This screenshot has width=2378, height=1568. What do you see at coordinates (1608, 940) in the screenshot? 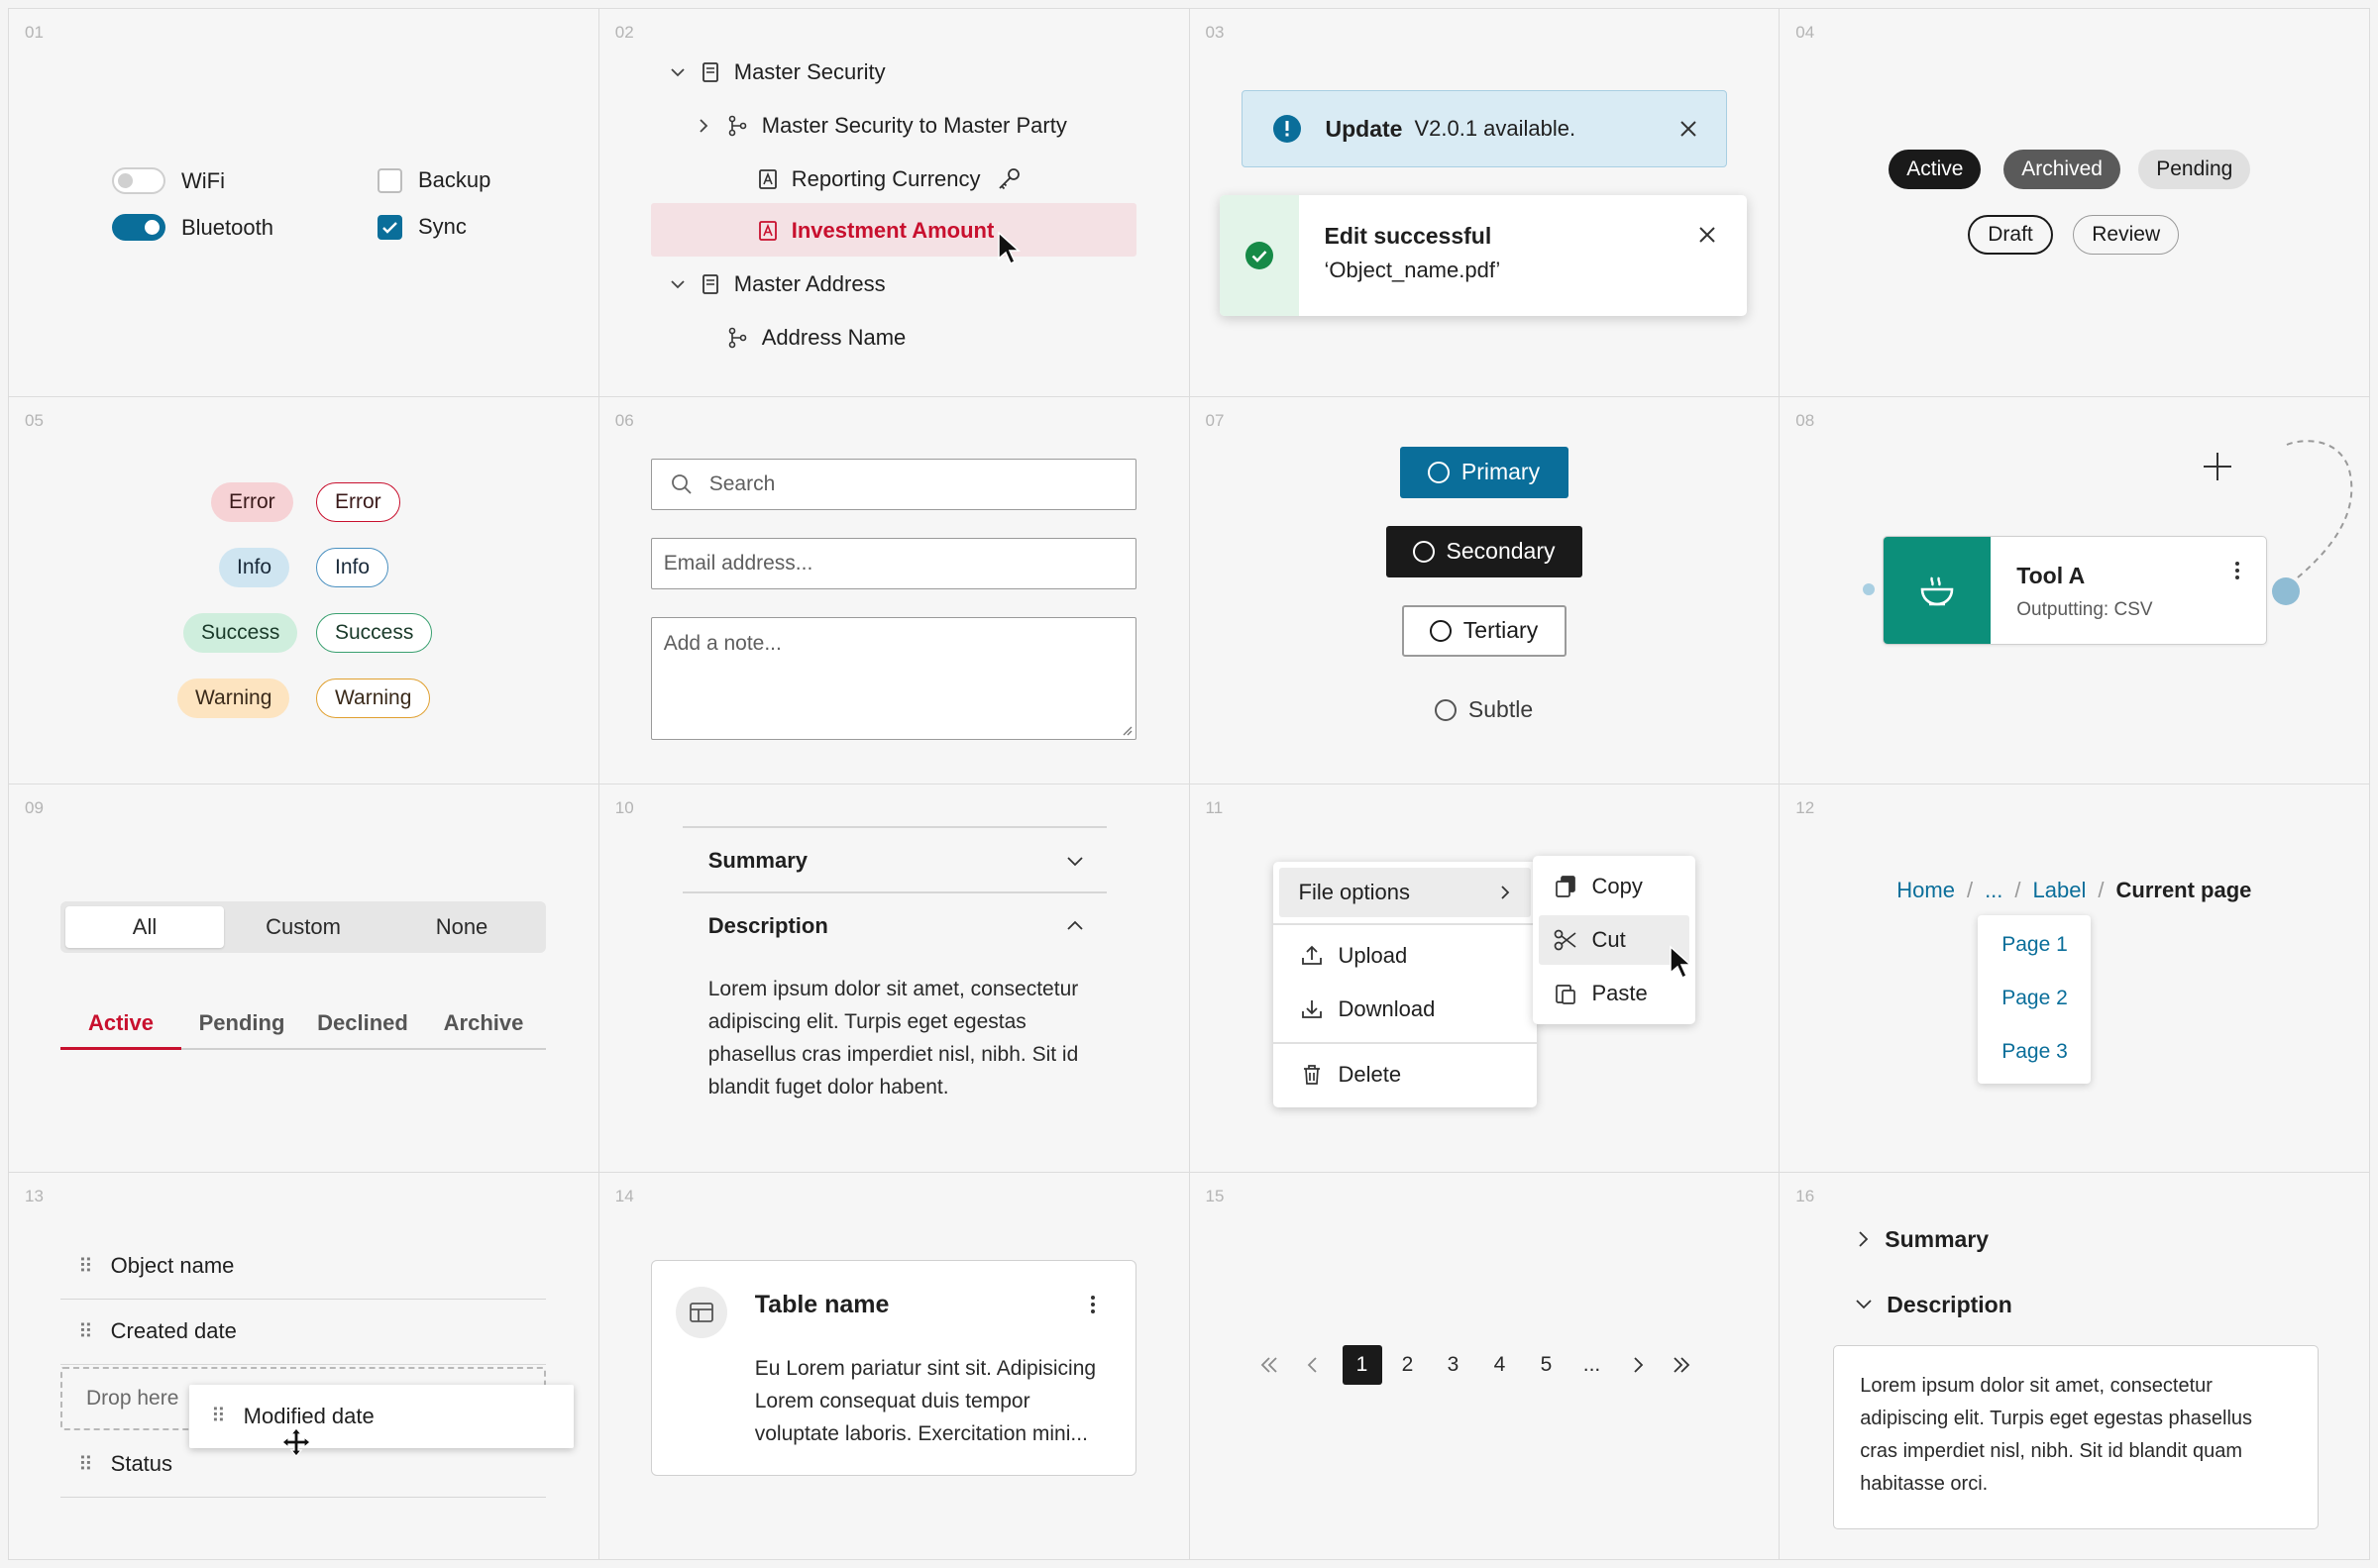
I see `cut-label: Cut` at bounding box center [1608, 940].